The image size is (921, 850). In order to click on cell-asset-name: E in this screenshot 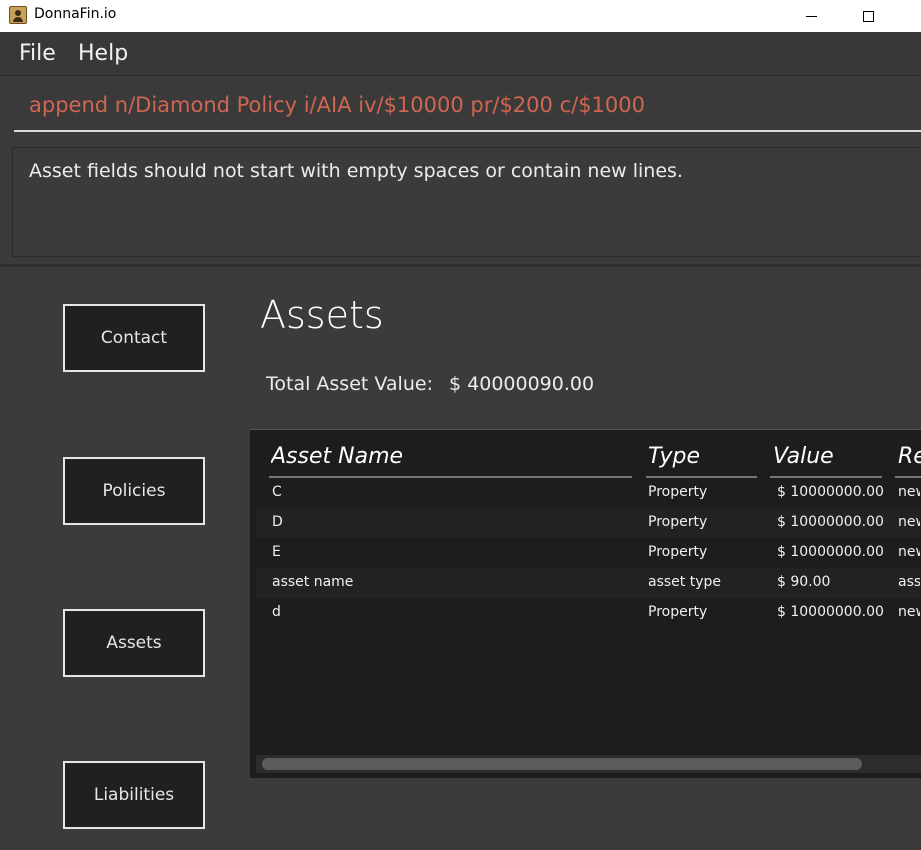, I will do `click(276, 552)`.